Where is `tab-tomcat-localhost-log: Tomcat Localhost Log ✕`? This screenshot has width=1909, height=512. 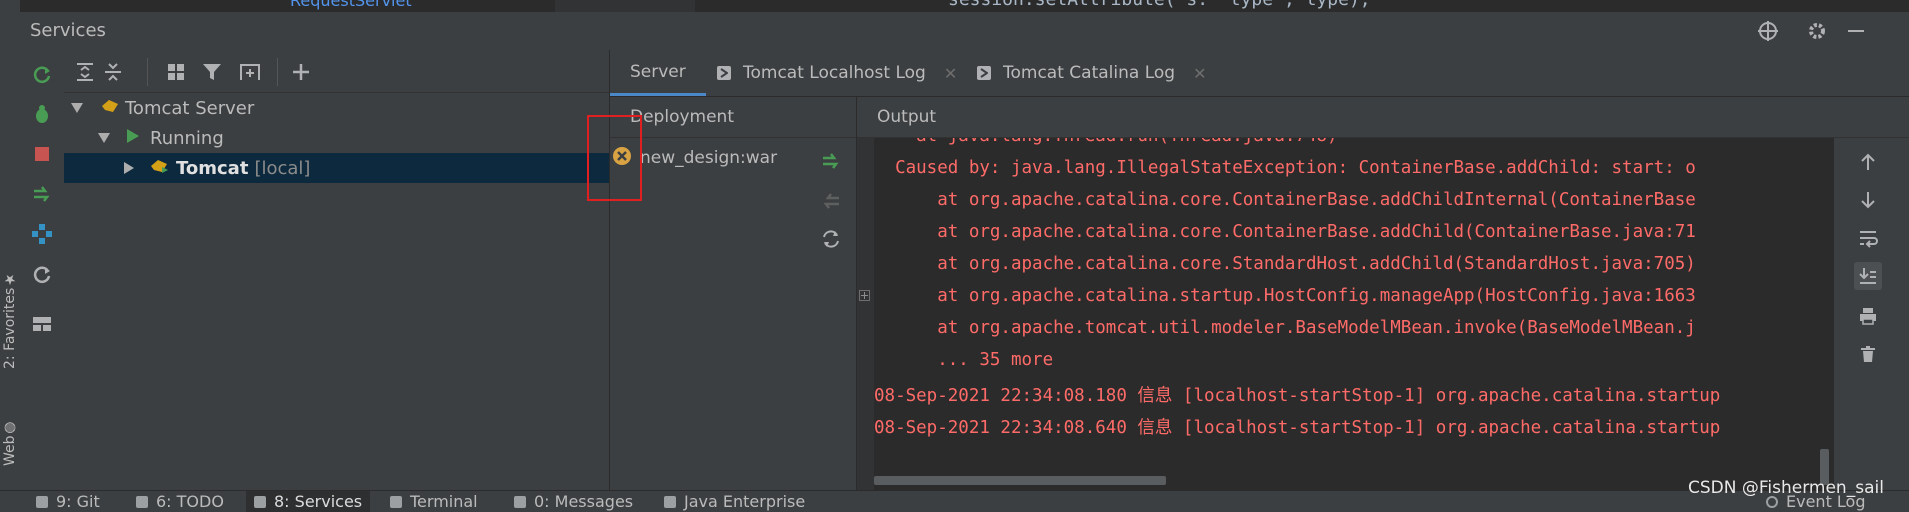
tab-tomcat-localhost-log: Tomcat Localhost Log ✕ is located at coordinates (837, 73).